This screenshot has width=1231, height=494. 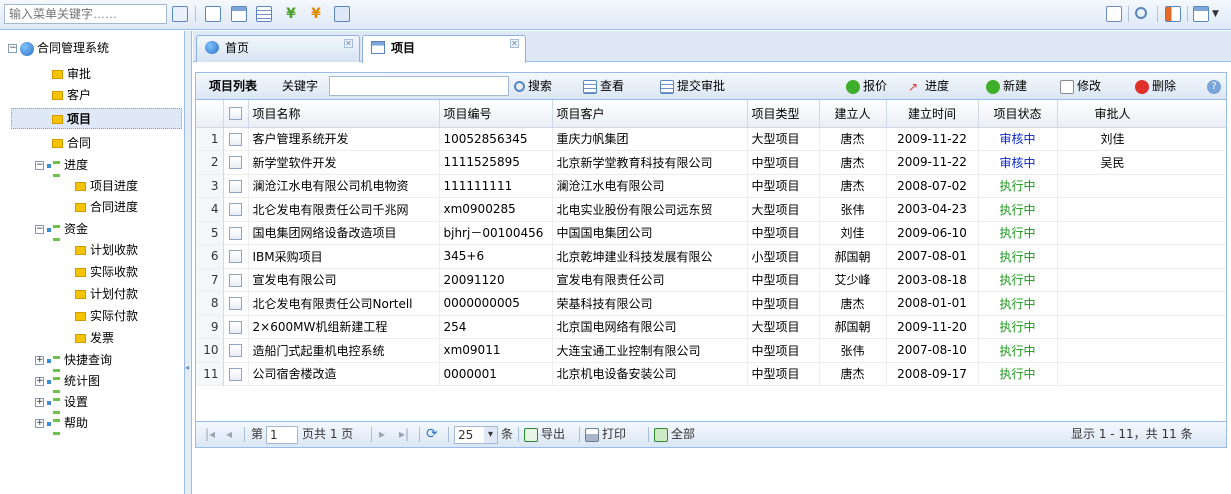 I want to click on page-number-value: 1, so click(x=282, y=434).